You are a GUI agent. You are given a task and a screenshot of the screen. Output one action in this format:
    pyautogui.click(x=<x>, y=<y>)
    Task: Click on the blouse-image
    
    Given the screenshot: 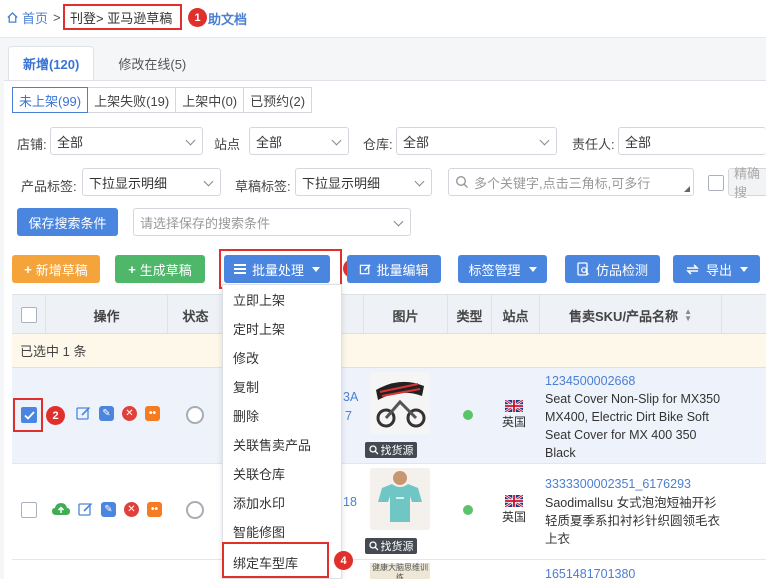 What is the action you would take?
    pyautogui.click(x=400, y=499)
    